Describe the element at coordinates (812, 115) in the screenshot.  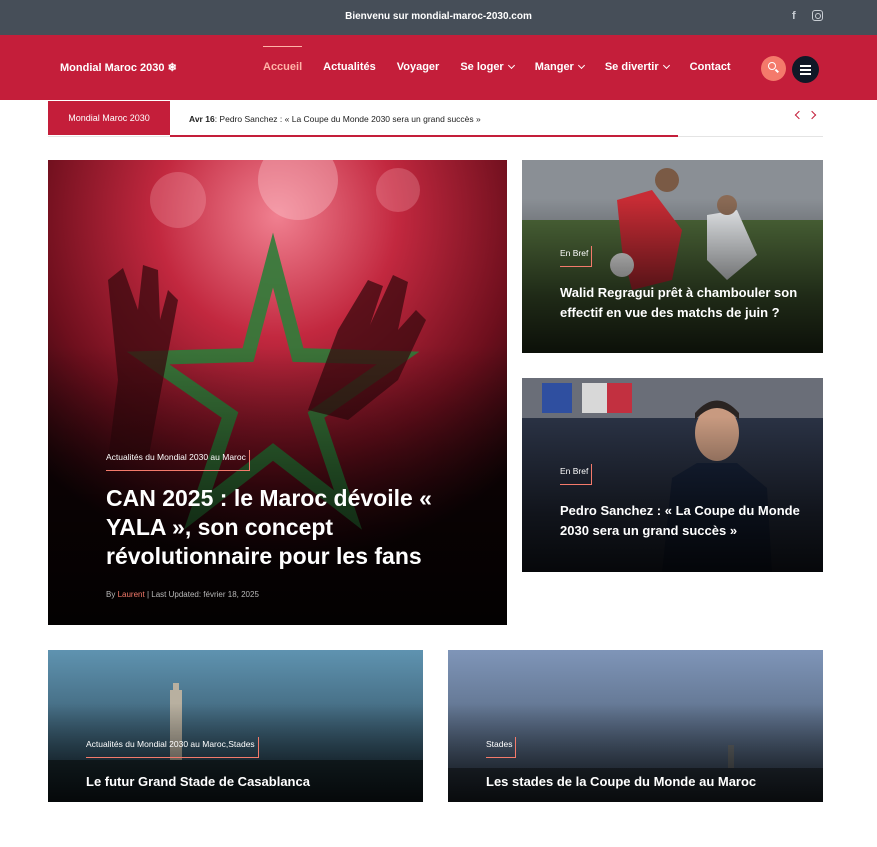
I see `chevron-right-icon` at that location.